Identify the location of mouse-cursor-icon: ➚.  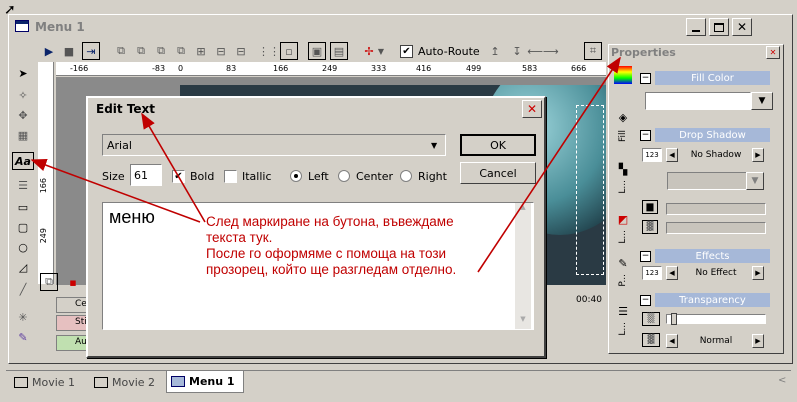
(10, 10).